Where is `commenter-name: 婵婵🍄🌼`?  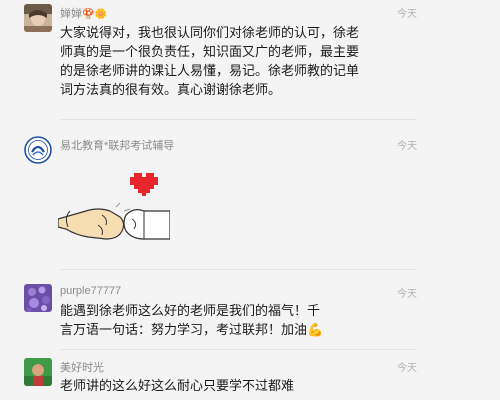
commenter-name: 婵婵🍄🌼 is located at coordinates (83, 13).